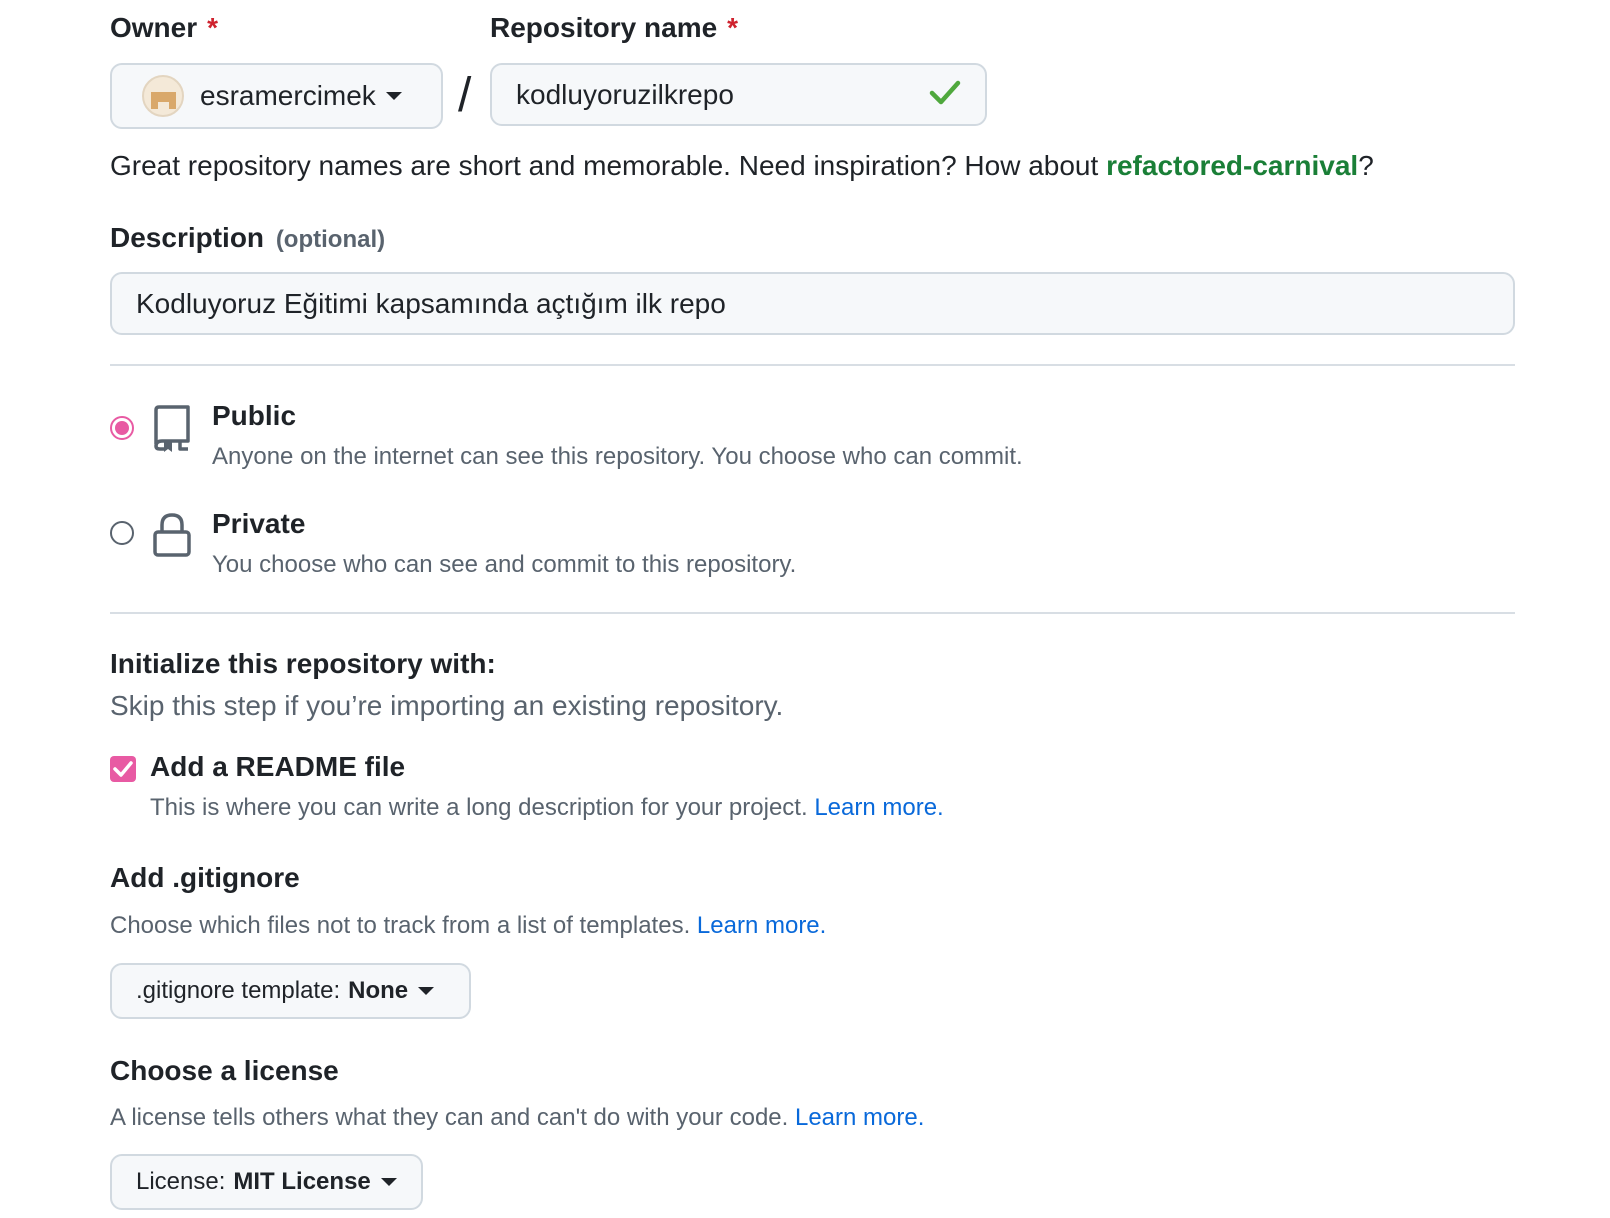 The width and height of the screenshot is (1610, 1218). I want to click on avatar, so click(163, 96).